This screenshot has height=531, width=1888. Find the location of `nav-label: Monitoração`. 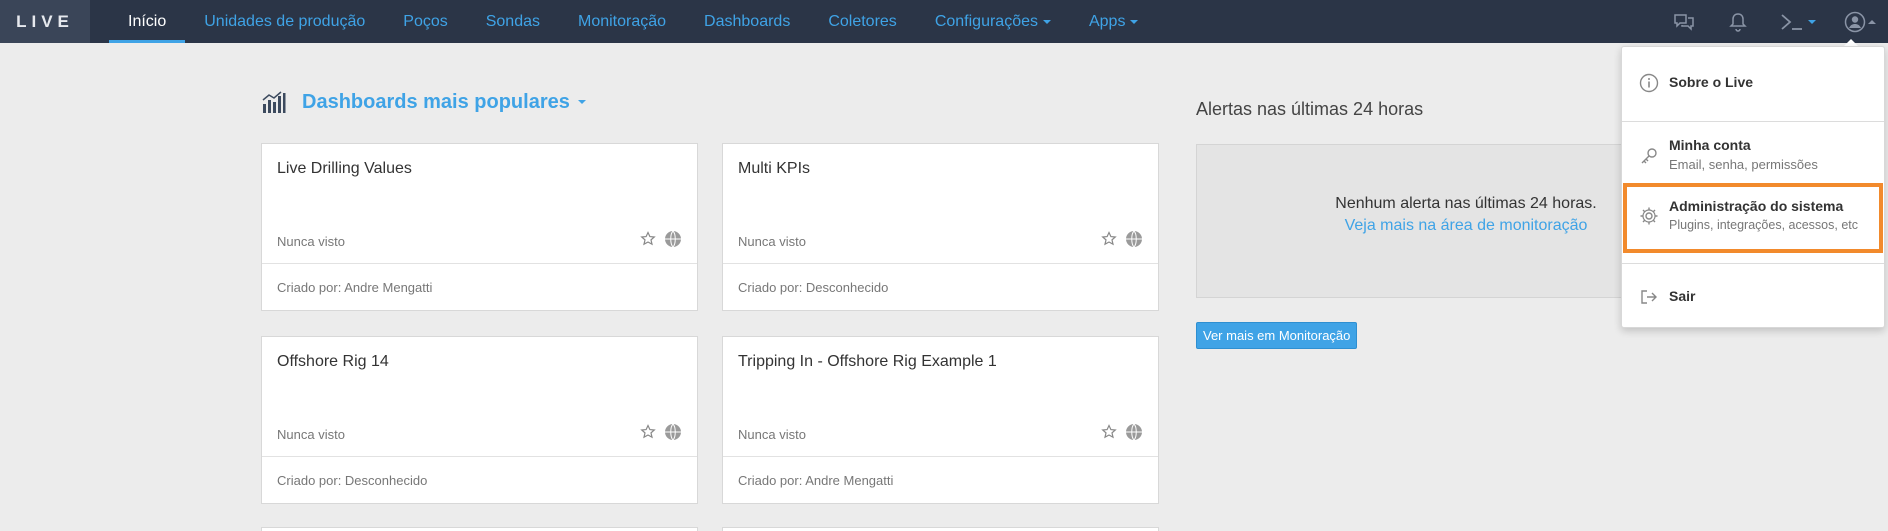

nav-label: Monitoração is located at coordinates (622, 21).